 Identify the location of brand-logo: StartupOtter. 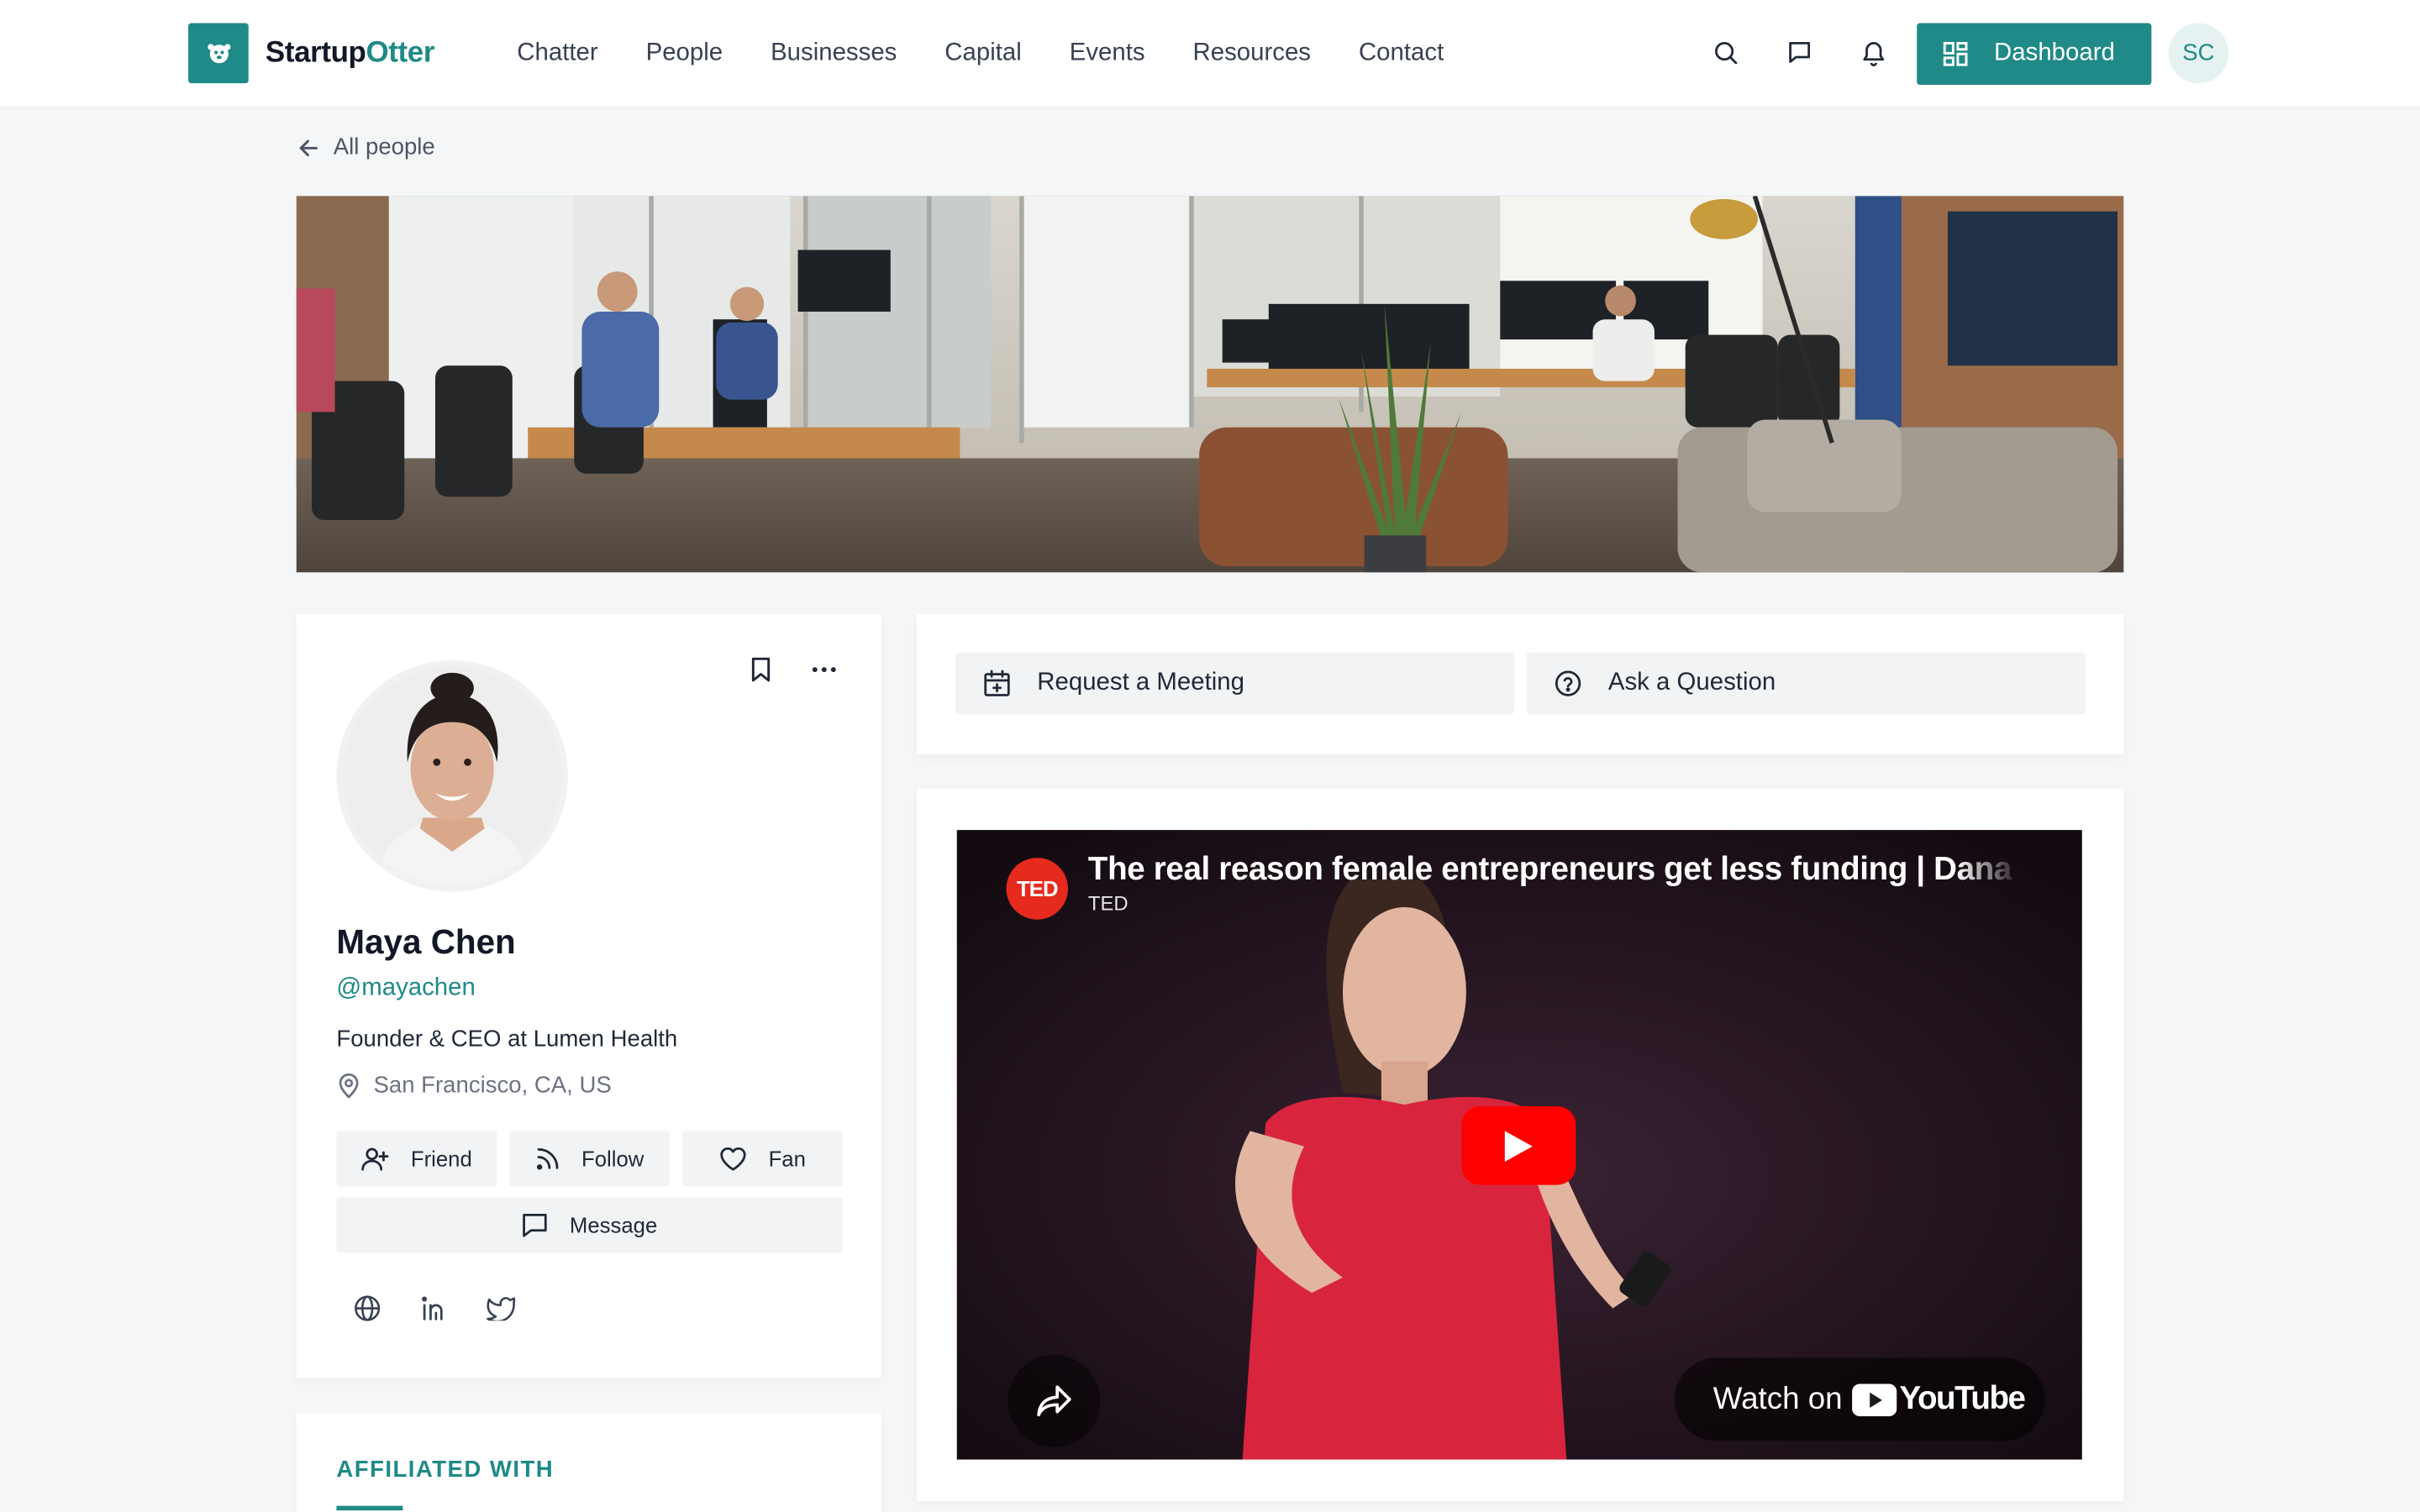
(311, 53).